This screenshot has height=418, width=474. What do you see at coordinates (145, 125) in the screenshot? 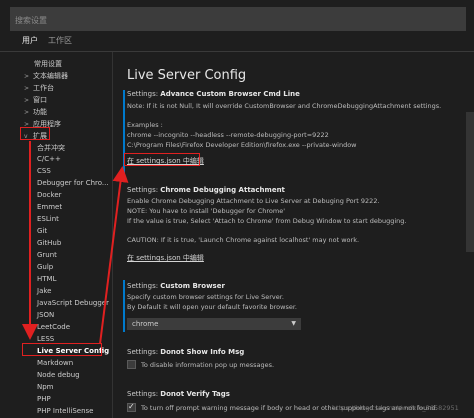
I see `setting-desc-line: Examples :` at bounding box center [145, 125].